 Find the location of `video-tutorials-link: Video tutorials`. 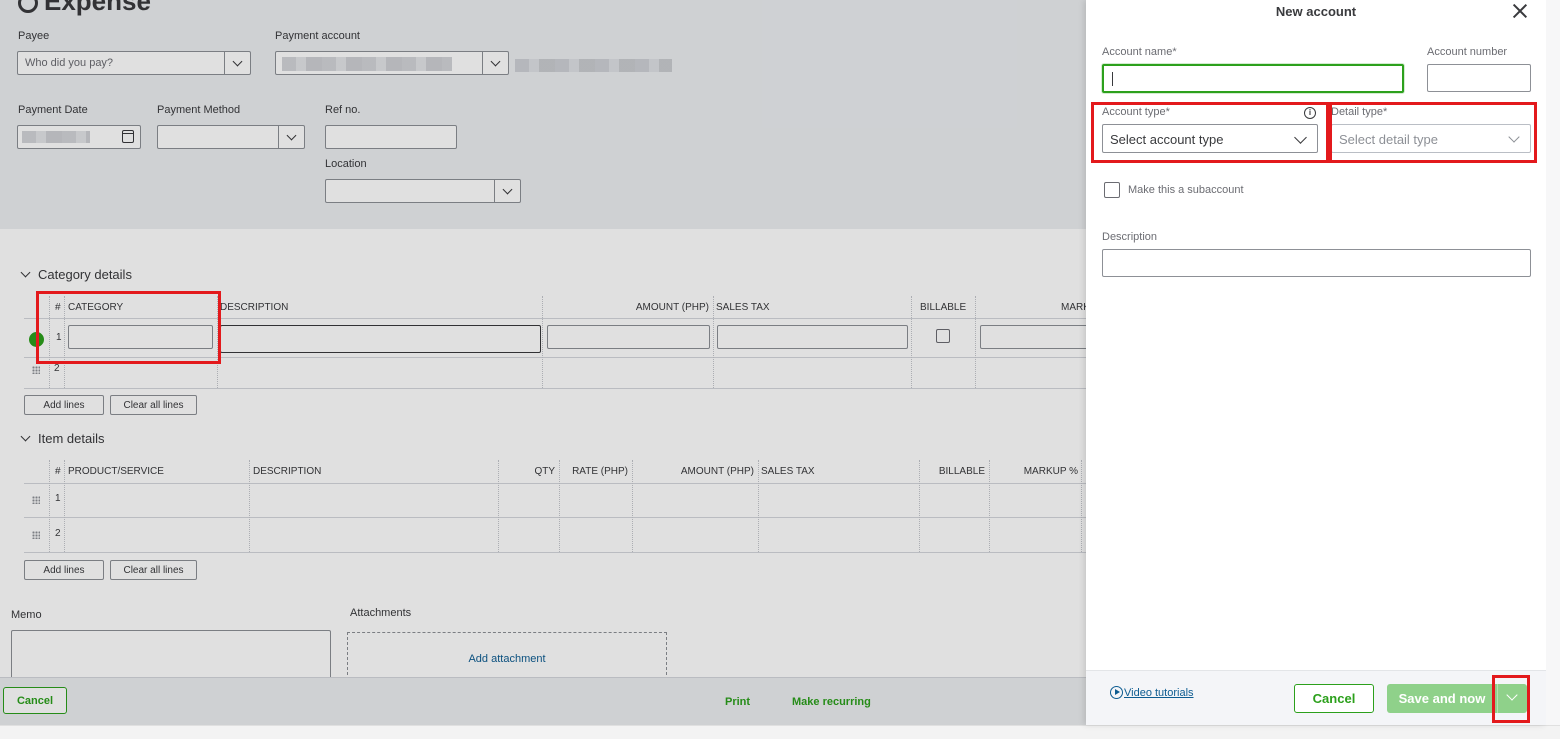

video-tutorials-link: Video tutorials is located at coordinates (1152, 692).